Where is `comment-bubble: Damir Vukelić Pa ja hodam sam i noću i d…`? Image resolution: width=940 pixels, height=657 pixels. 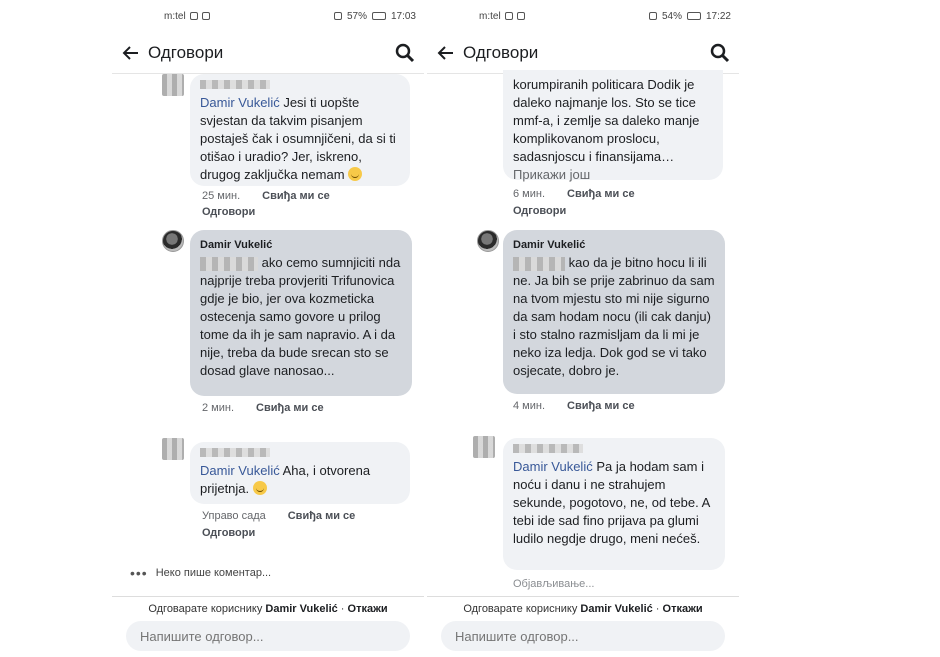 comment-bubble: Damir Vukelić Pa ja hodam sam i noću i d… is located at coordinates (614, 504).